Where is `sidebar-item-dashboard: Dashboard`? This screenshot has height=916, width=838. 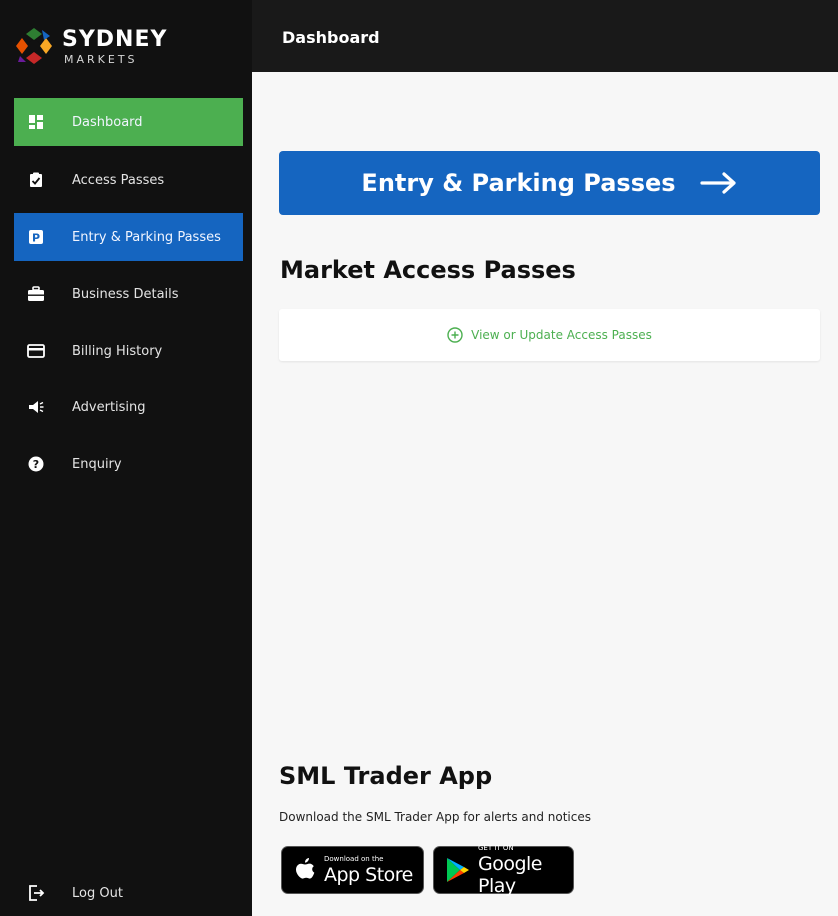
sidebar-item-dashboard: Dashboard is located at coordinates (128, 122).